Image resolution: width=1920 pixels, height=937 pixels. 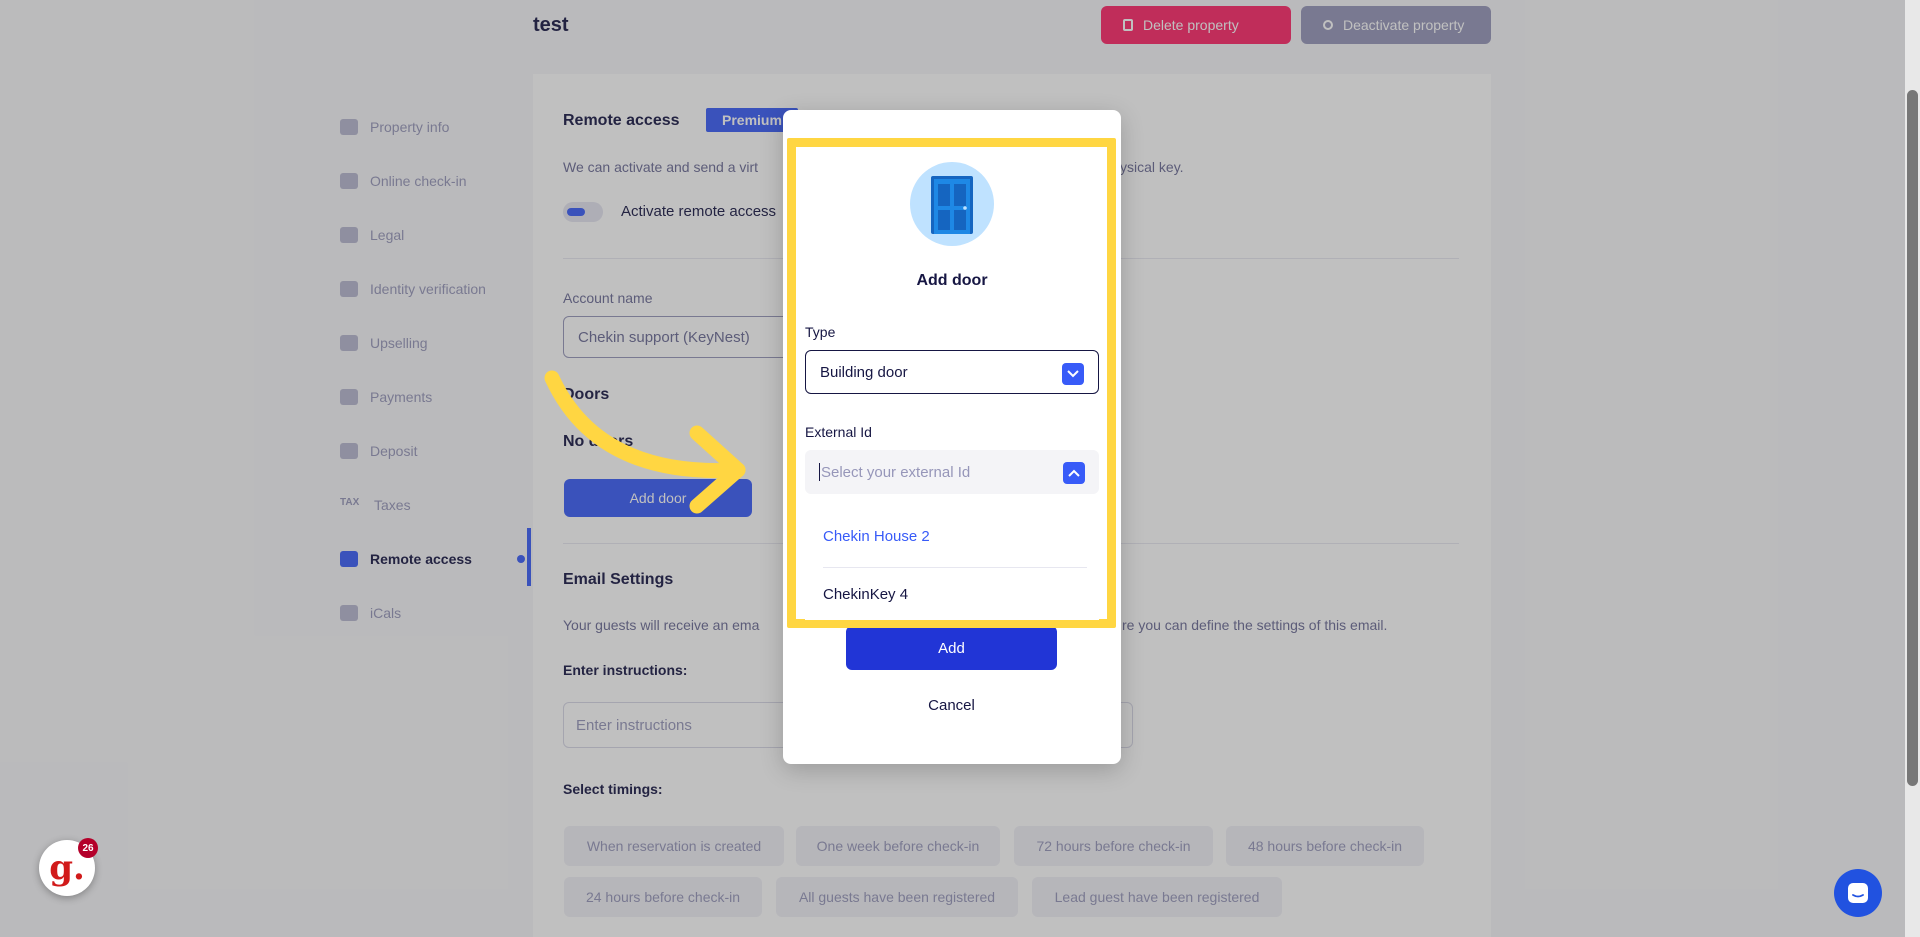 I want to click on chat-icon, so click(x=1858, y=893).